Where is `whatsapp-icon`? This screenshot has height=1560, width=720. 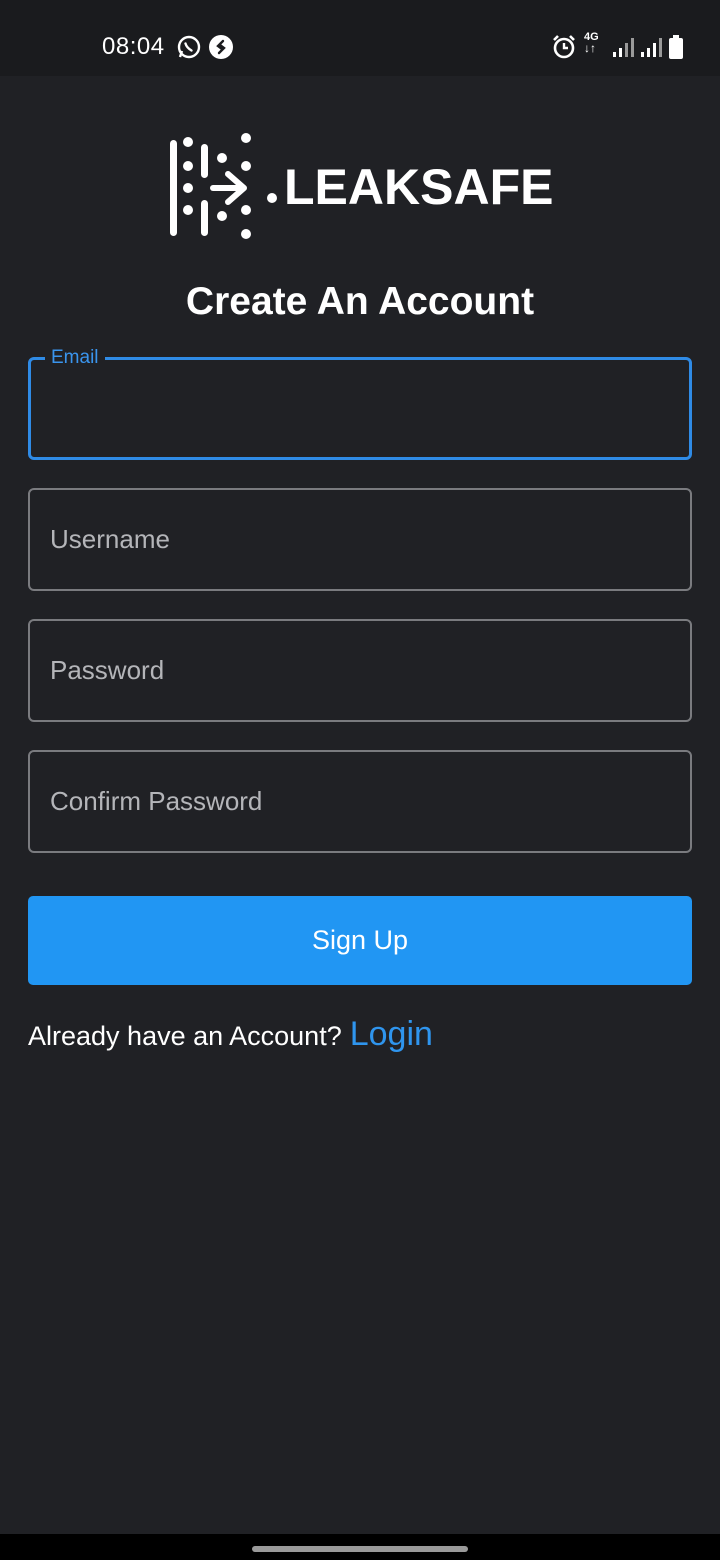 whatsapp-icon is located at coordinates (189, 49).